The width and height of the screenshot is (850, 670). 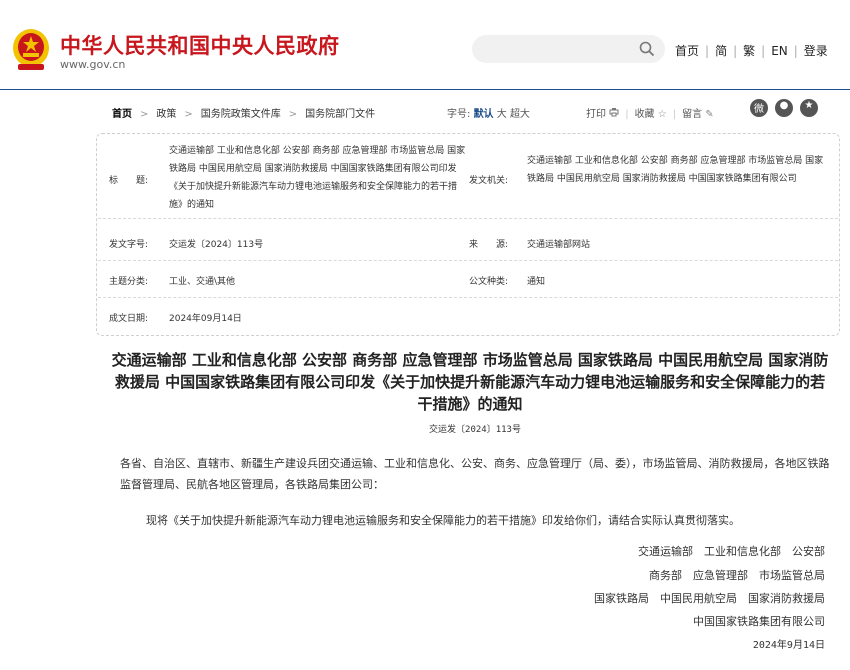 I want to click on font-size-default: 默认, so click(x=484, y=114).